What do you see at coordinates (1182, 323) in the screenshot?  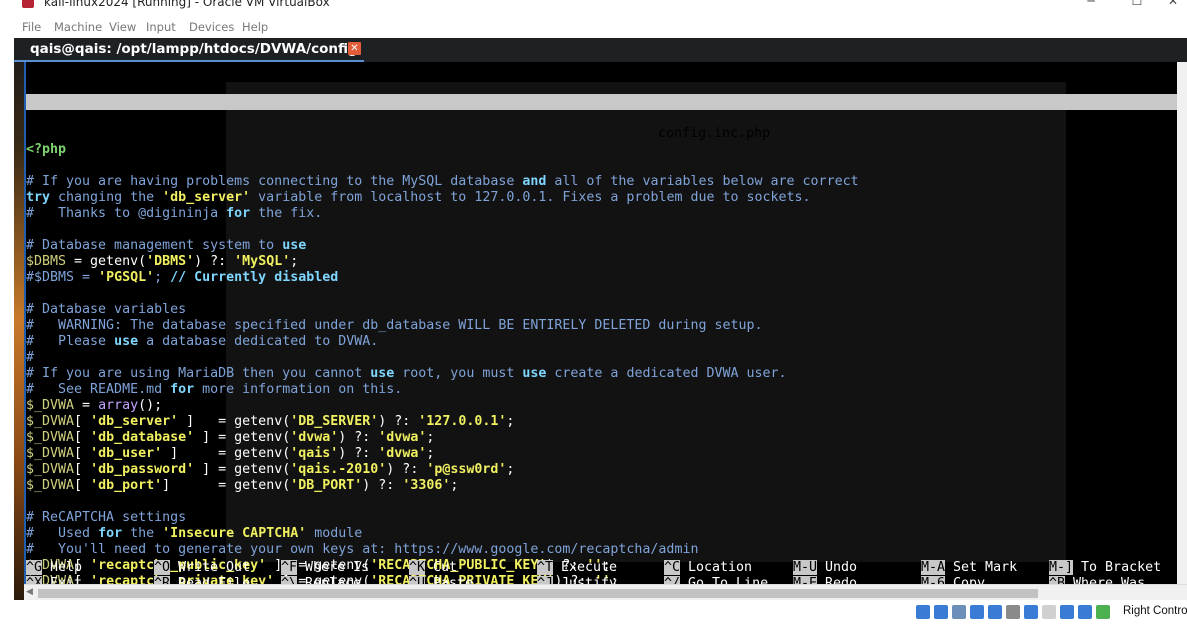 I see `vm-vertical-scrollbar` at bounding box center [1182, 323].